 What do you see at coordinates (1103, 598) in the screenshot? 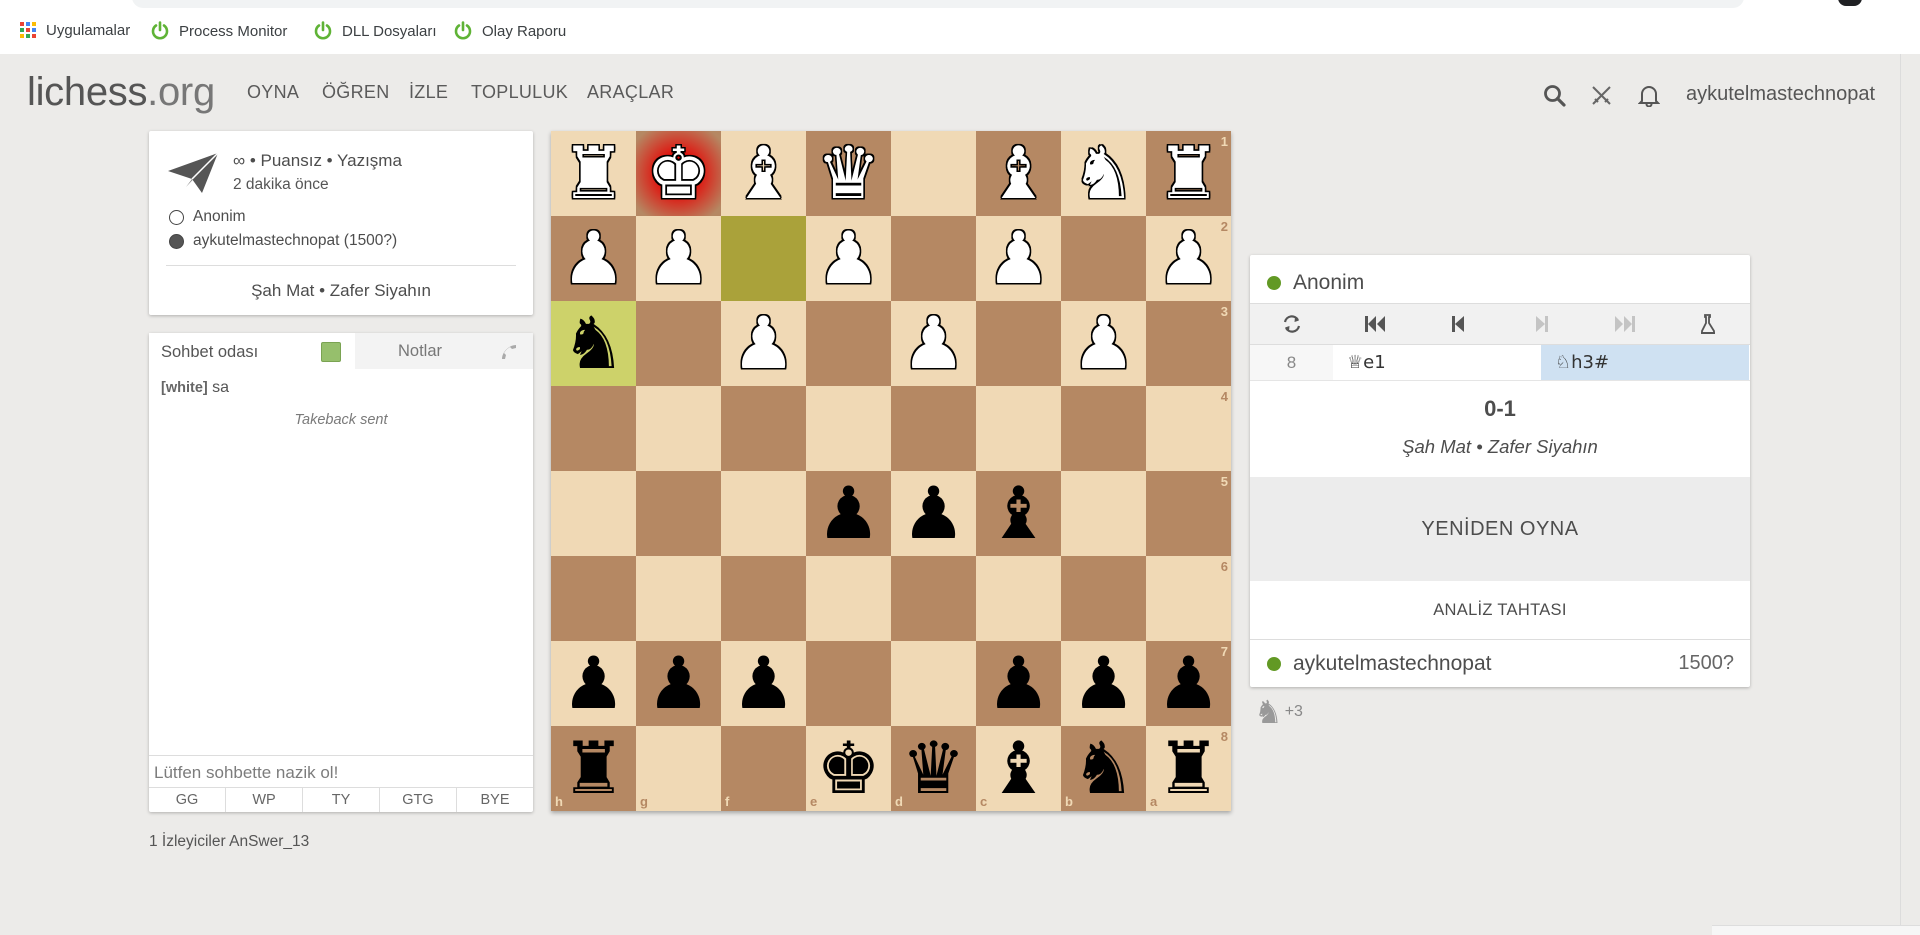
I see `square-b6` at bounding box center [1103, 598].